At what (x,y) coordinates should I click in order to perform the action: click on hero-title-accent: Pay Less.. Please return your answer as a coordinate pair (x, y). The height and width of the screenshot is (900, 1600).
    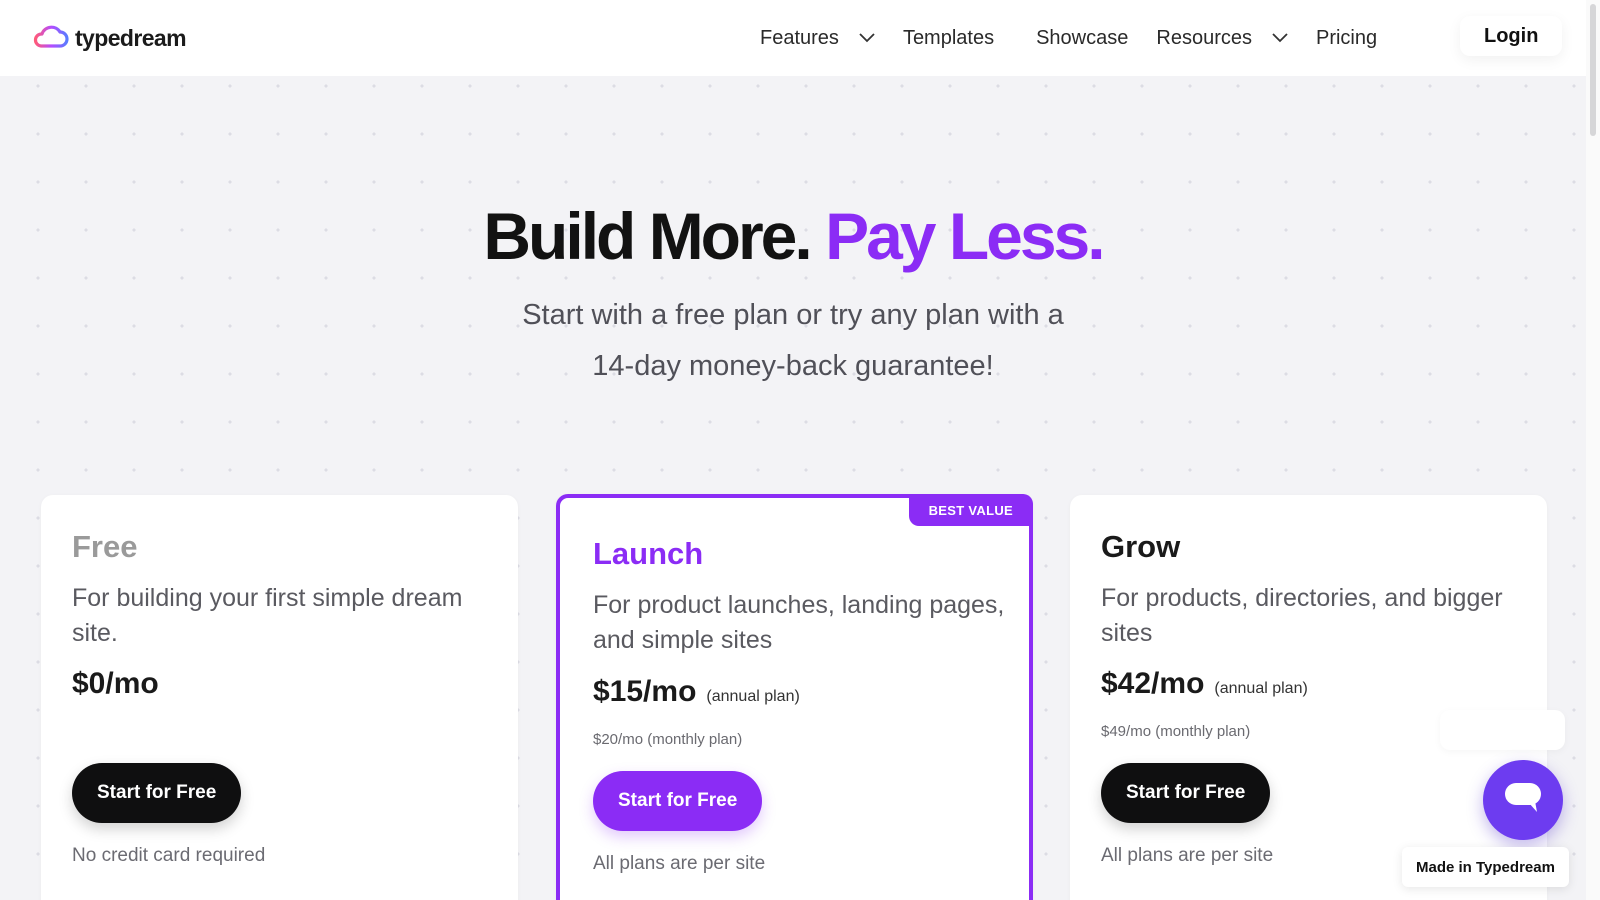
    Looking at the image, I should click on (965, 236).